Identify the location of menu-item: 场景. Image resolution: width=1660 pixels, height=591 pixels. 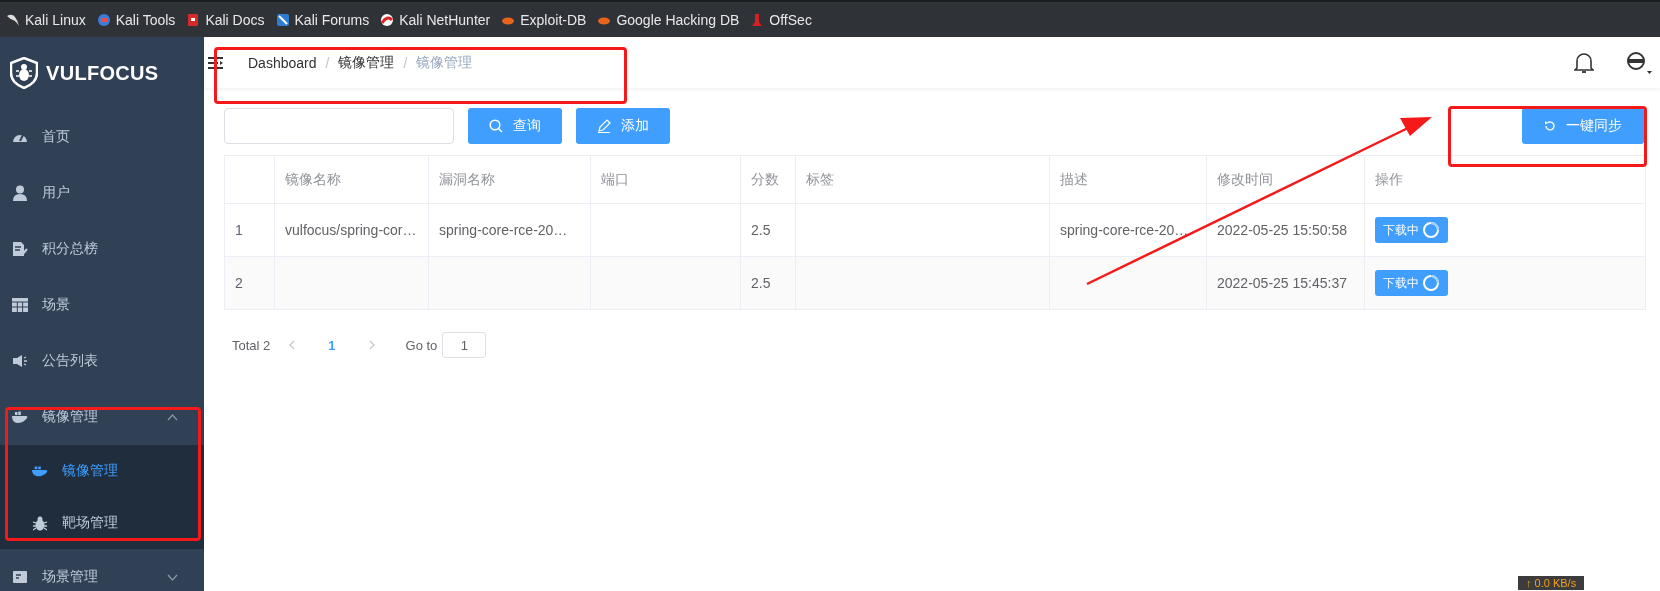
(102, 305).